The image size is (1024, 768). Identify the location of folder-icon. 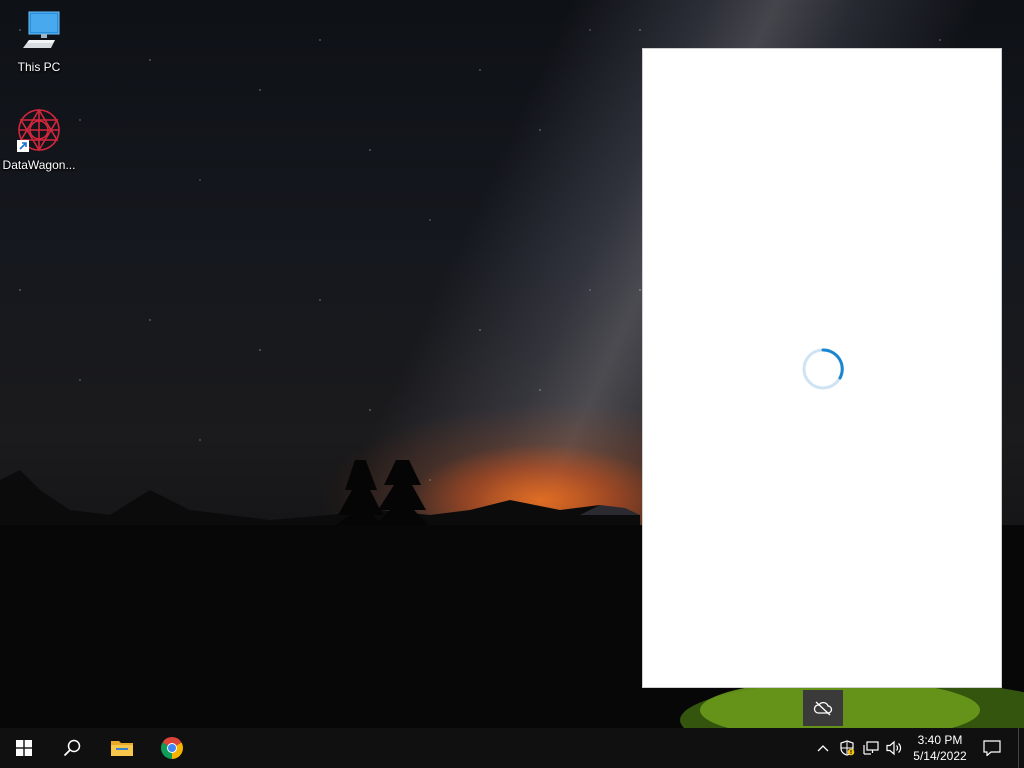
(122, 748).